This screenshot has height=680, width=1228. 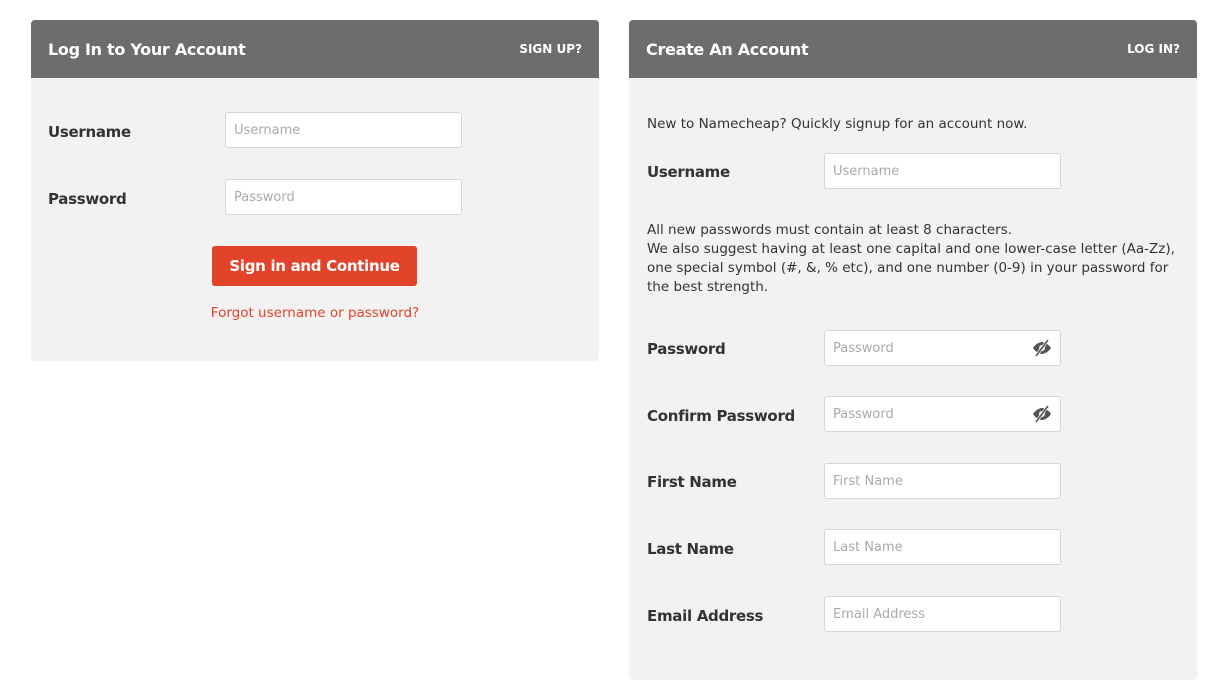 I want to click on sign-up-link: SIGN UP?, so click(x=550, y=49).